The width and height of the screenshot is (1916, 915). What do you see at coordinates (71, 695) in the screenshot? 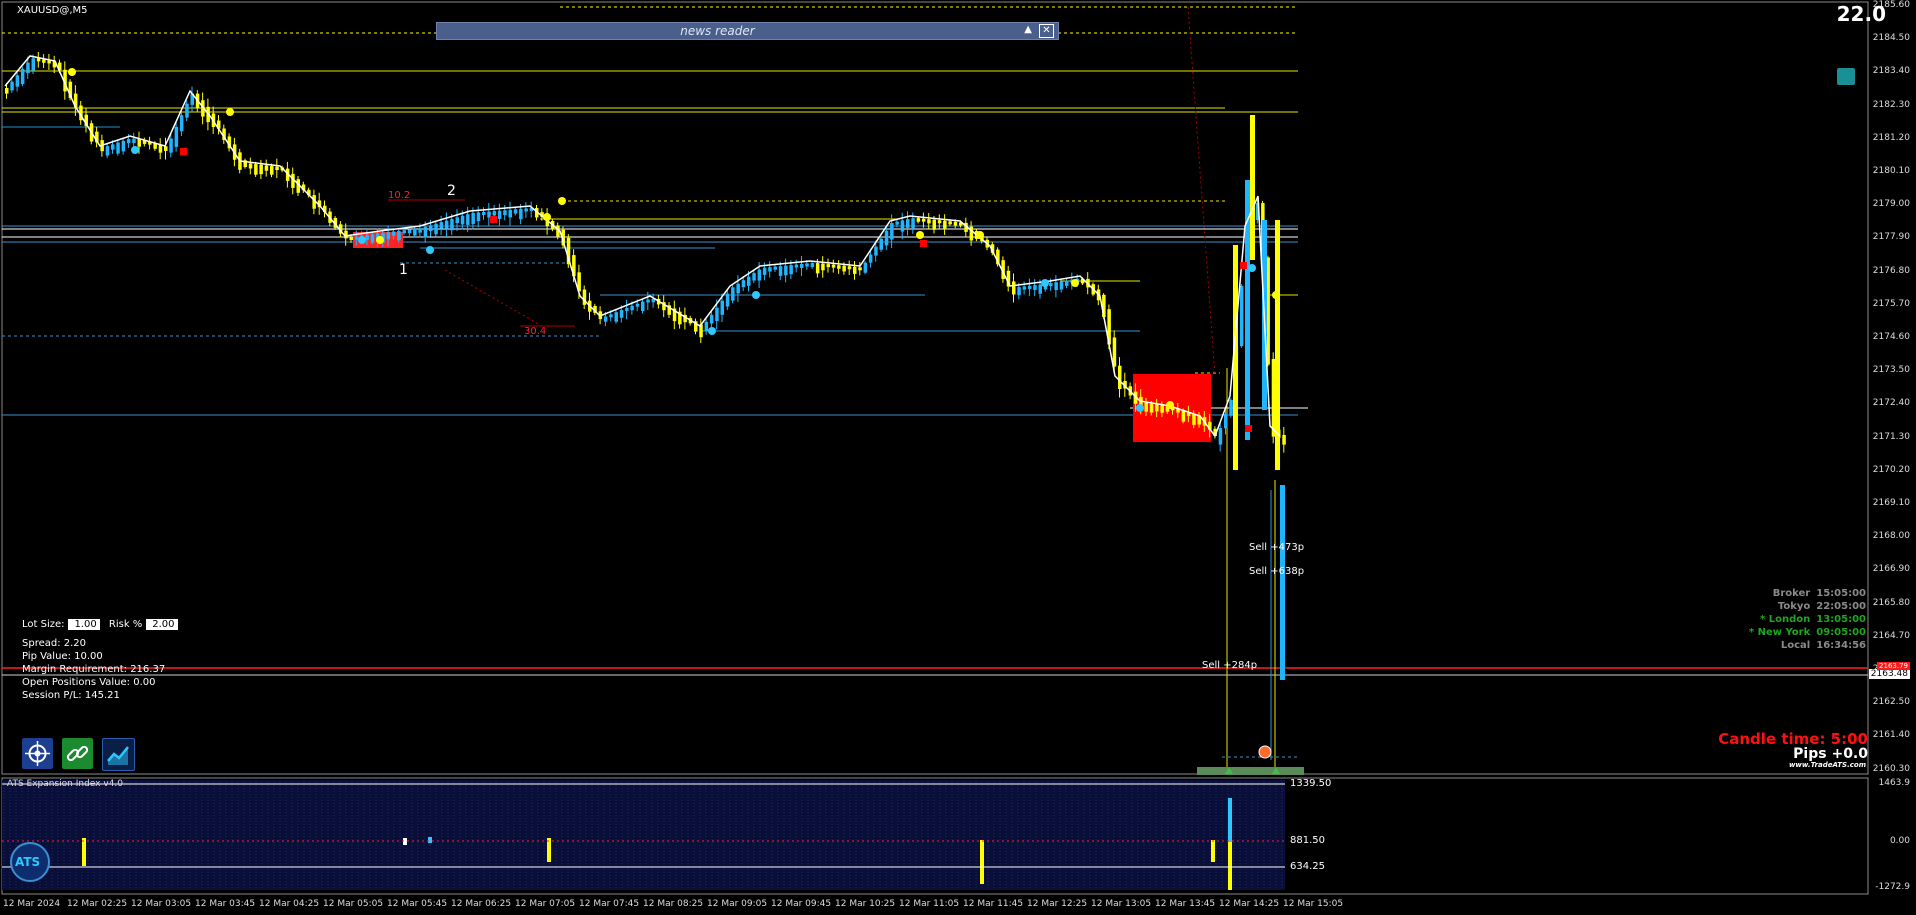
I see `session-pl-text: Session P/L: 145.21` at bounding box center [71, 695].